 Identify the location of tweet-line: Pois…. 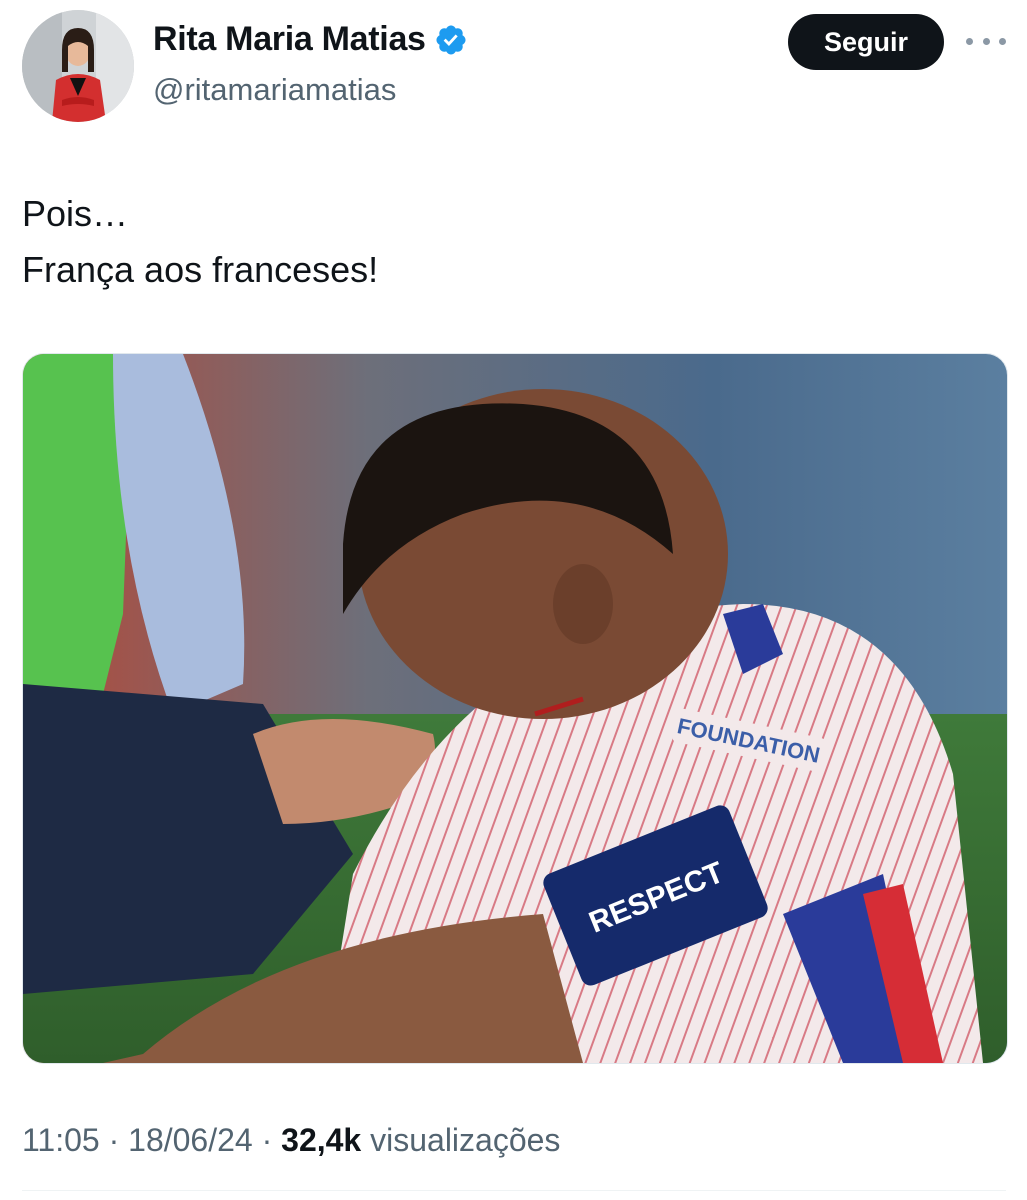
(75, 213).